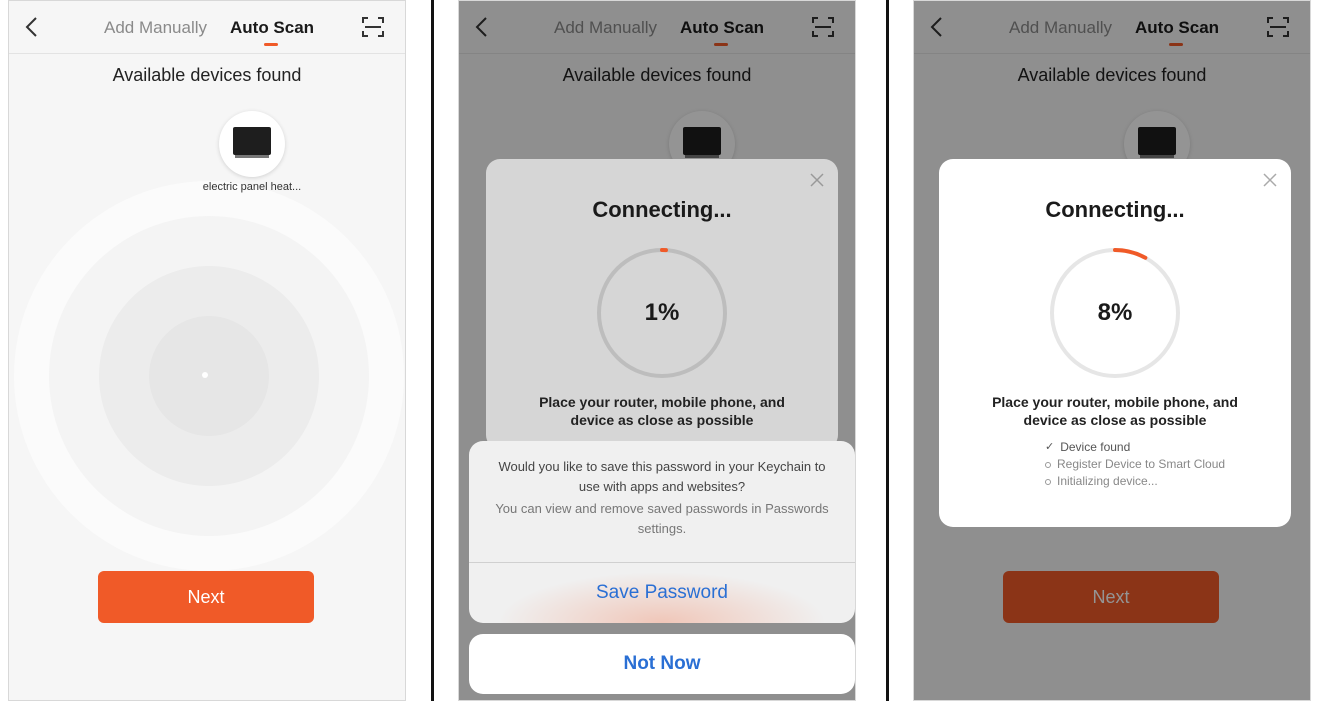  I want to click on chevron-left-icon, so click(32, 27).